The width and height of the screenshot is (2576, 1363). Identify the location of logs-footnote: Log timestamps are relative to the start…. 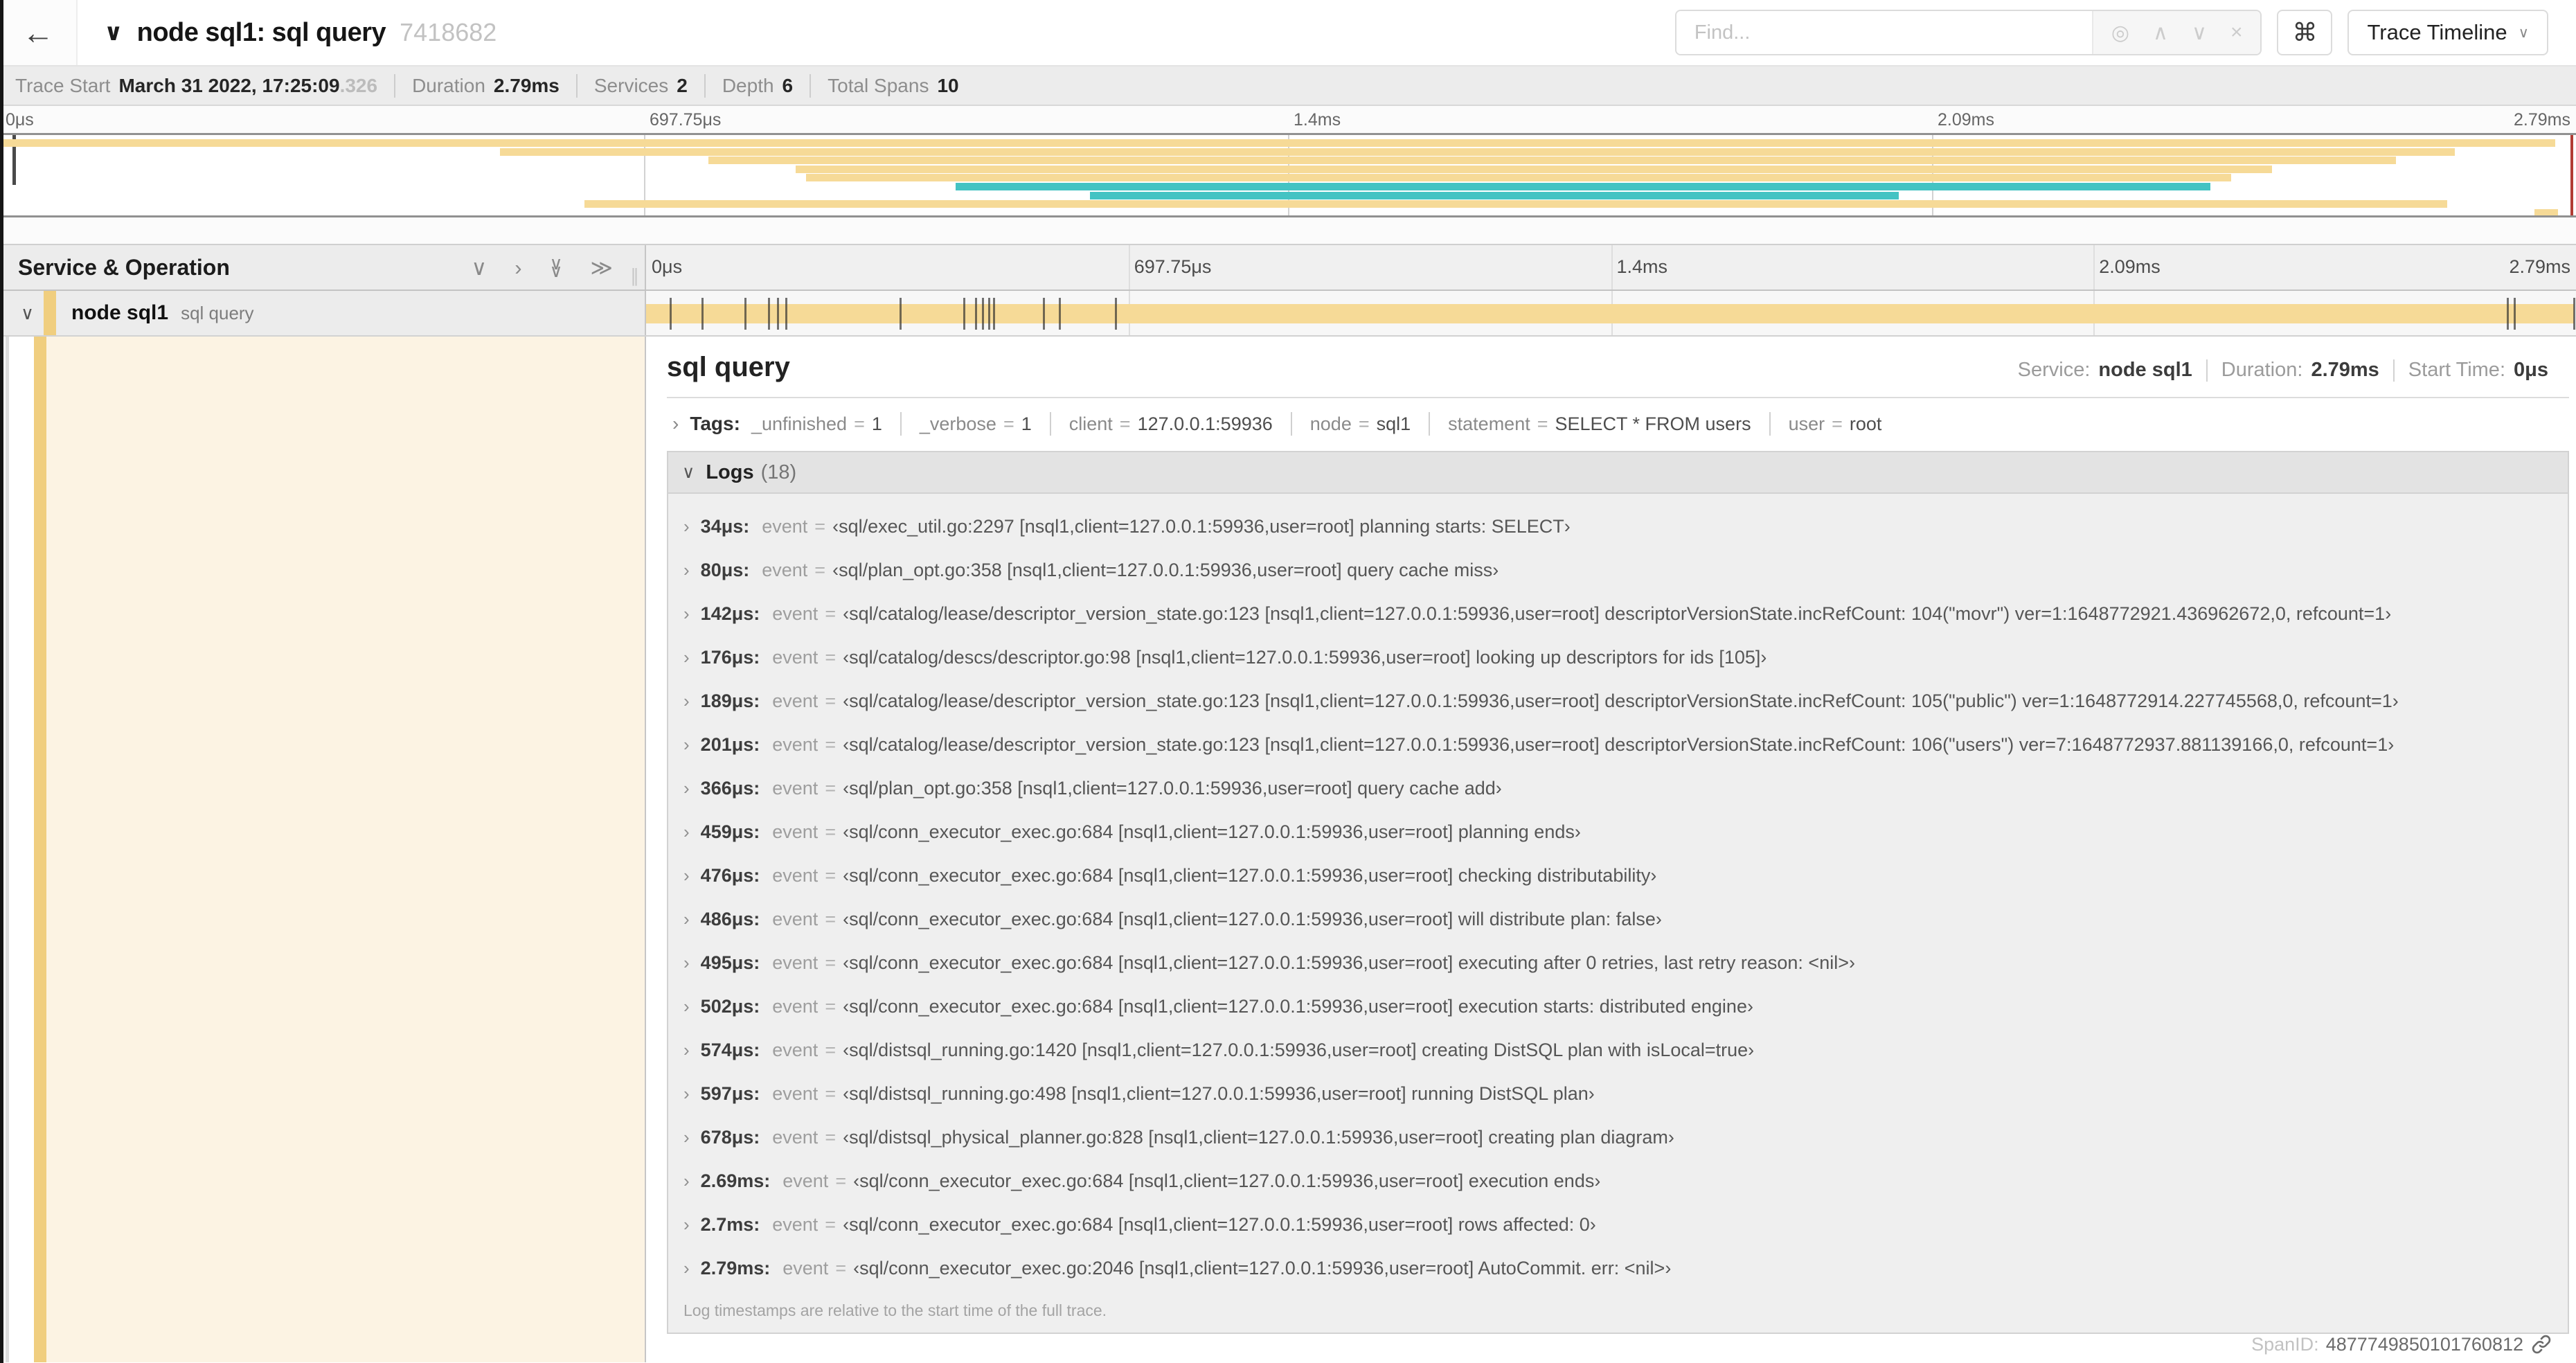
(895, 1310).